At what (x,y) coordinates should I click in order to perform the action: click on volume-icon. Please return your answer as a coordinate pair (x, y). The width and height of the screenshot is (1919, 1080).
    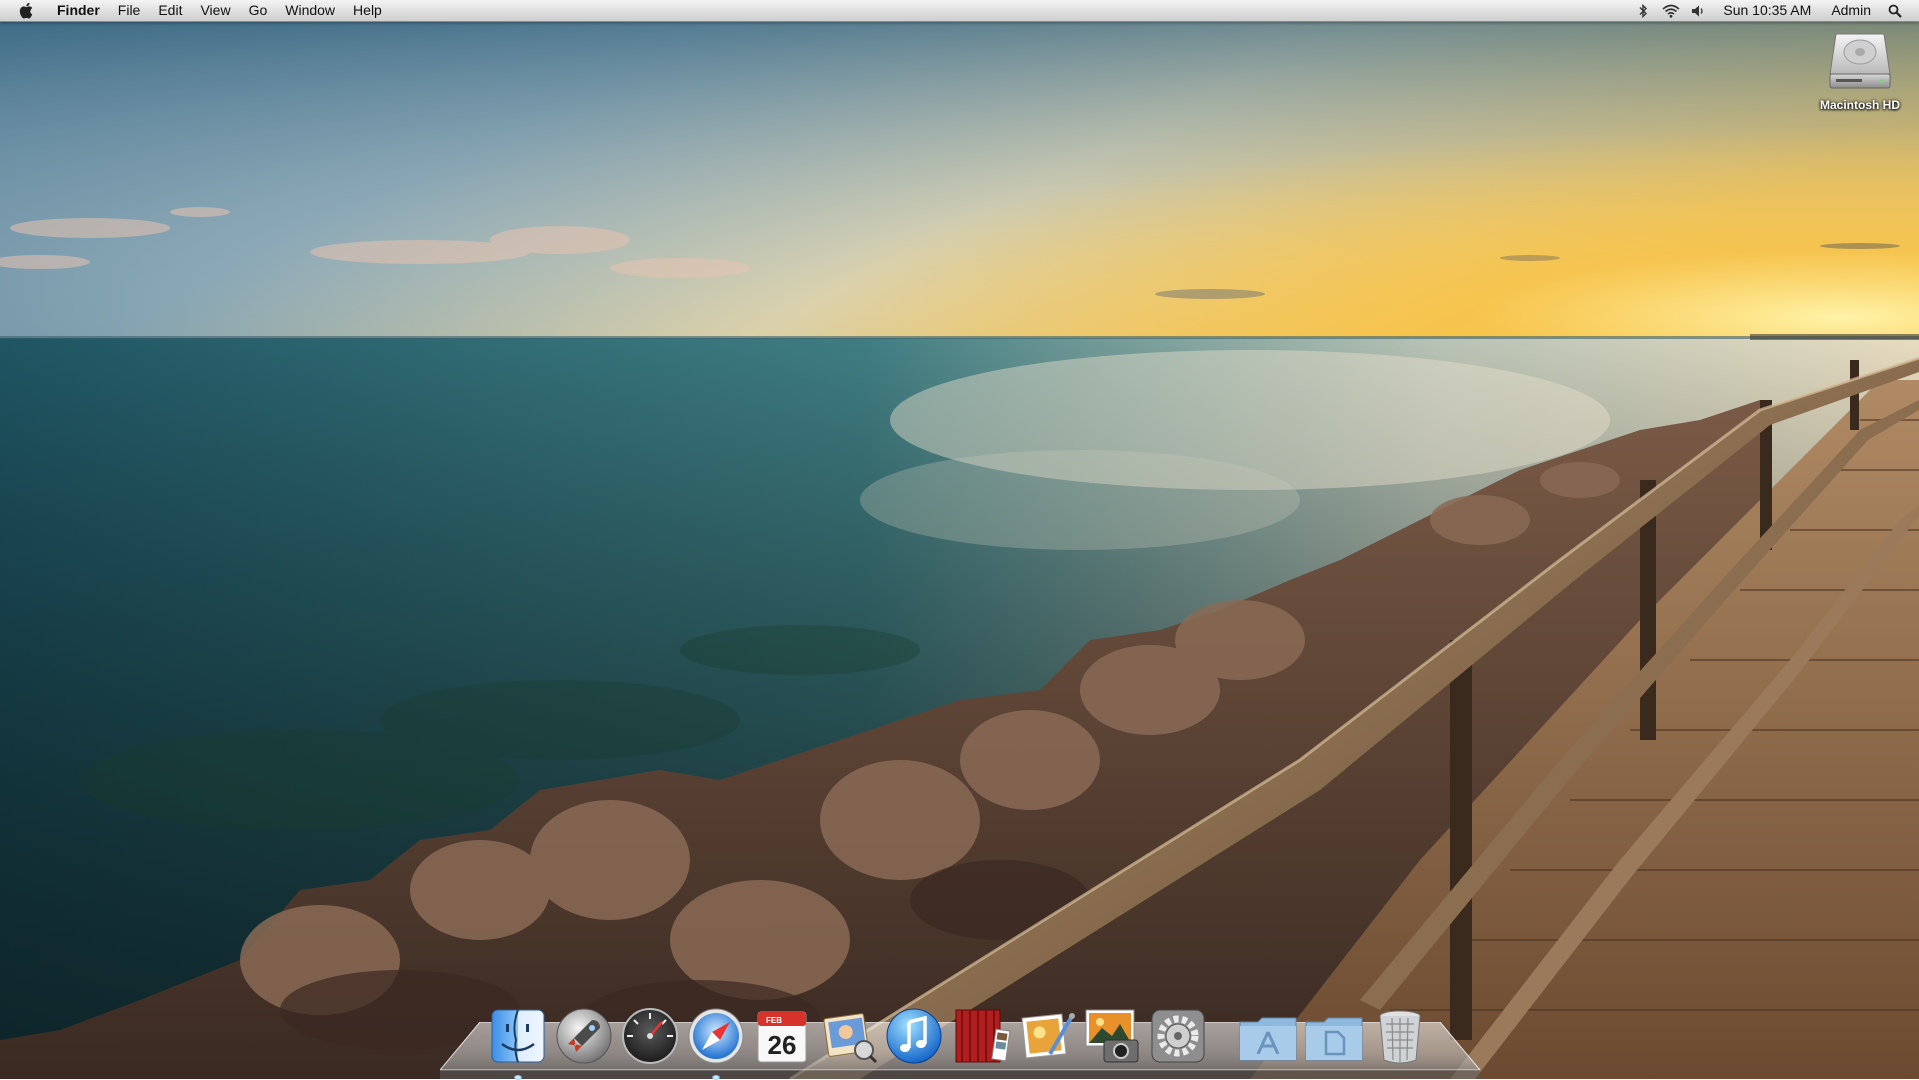
    Looking at the image, I should click on (1699, 10).